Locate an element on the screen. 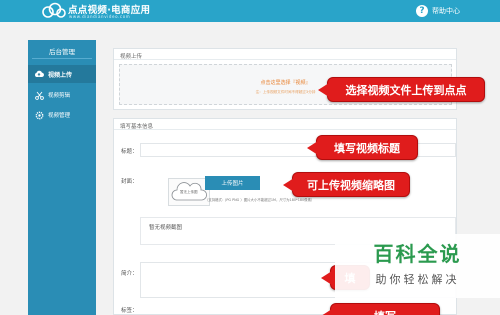 This screenshot has height=315, width=500. brand-logo: 点点视频·电商应用 www.diandianvideo.com is located at coordinates (122, 11).